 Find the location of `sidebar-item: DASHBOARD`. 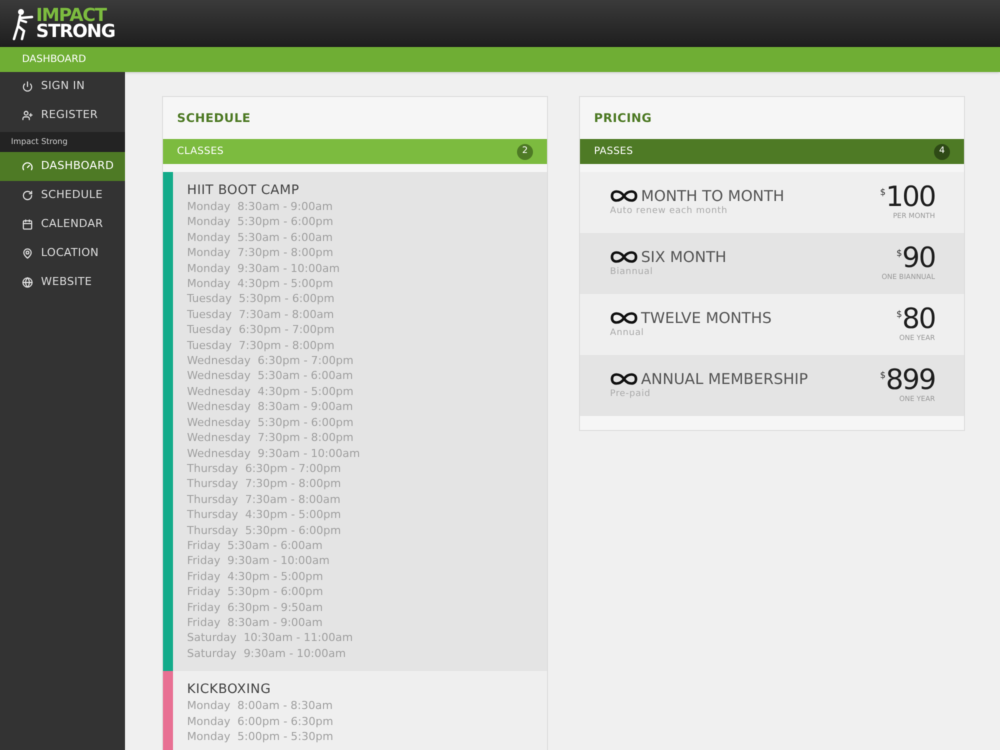

sidebar-item: DASHBOARD is located at coordinates (62, 166).